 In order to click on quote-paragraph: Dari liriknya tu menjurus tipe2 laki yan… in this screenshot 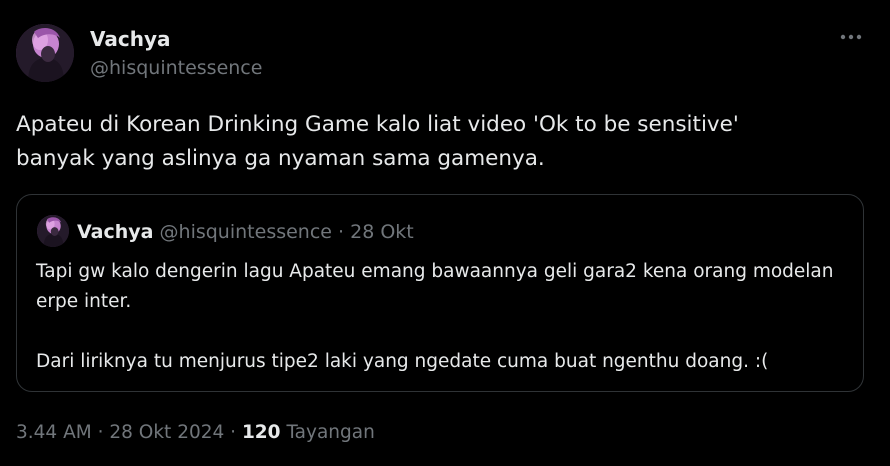, I will do `click(402, 361)`.